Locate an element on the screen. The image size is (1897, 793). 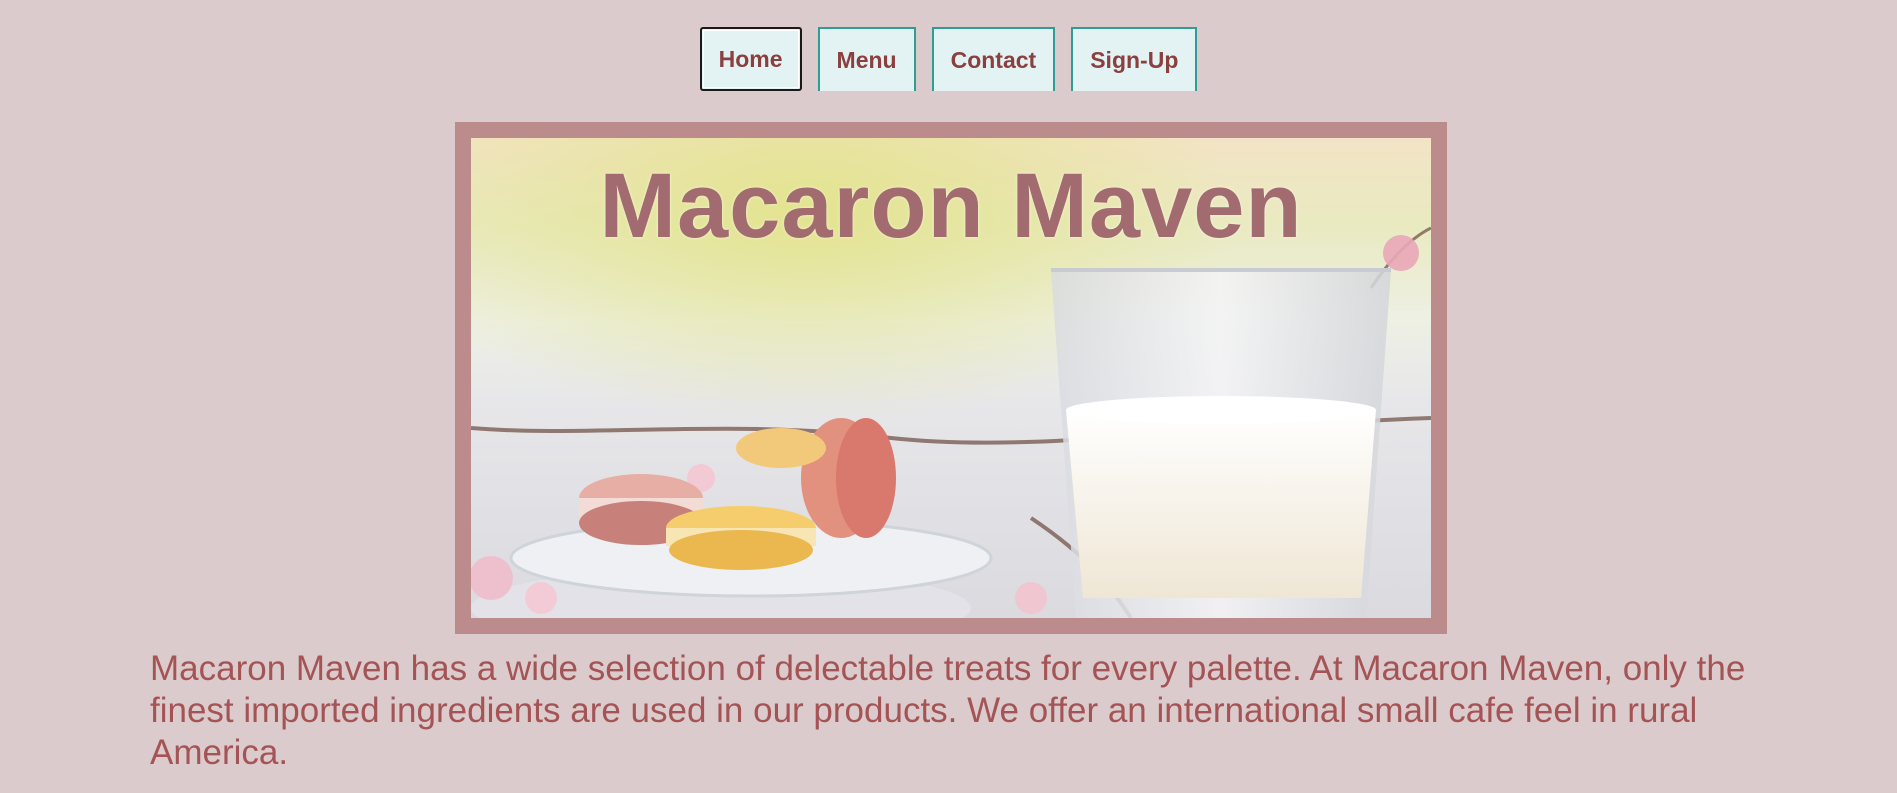
nav-contact-button: Contact is located at coordinates (993, 59).